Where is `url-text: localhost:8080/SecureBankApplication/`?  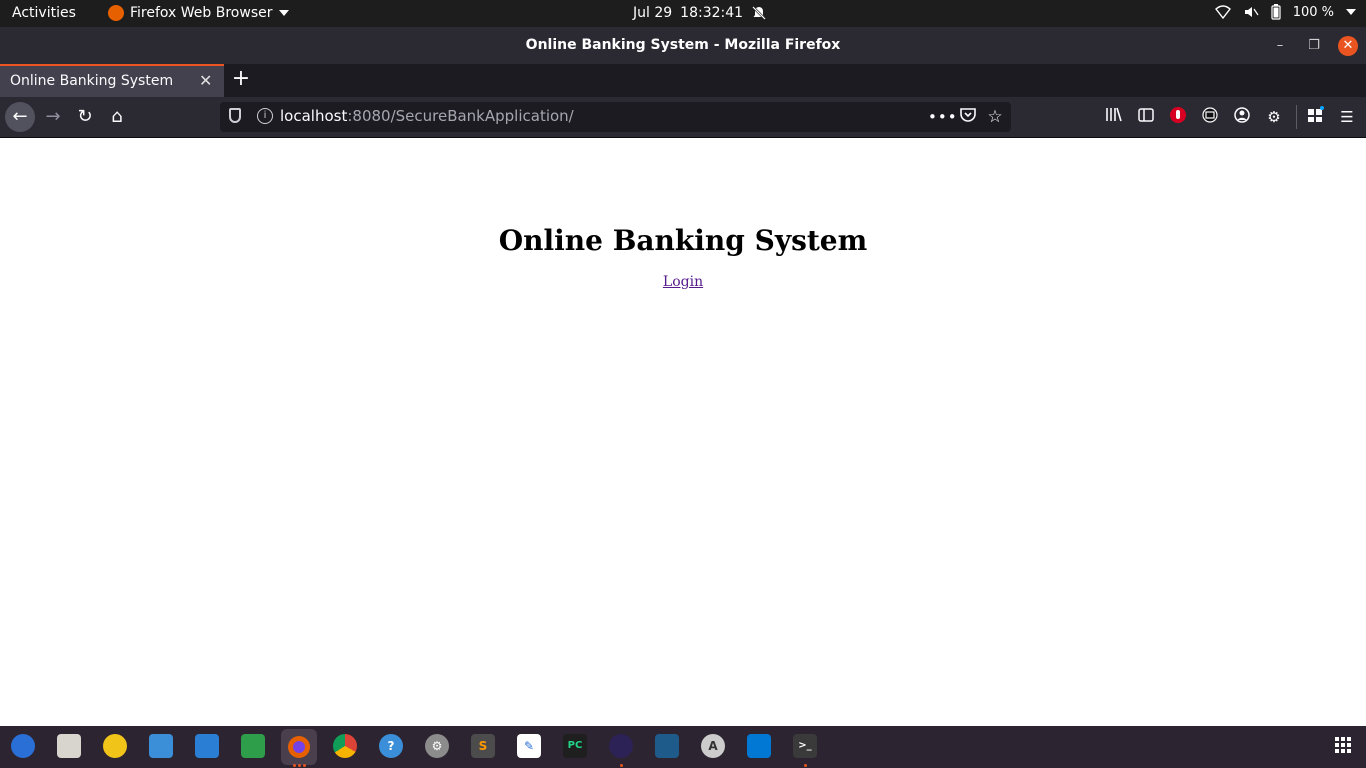
url-text: localhost:8080/SecureBankApplication/ is located at coordinates (427, 116).